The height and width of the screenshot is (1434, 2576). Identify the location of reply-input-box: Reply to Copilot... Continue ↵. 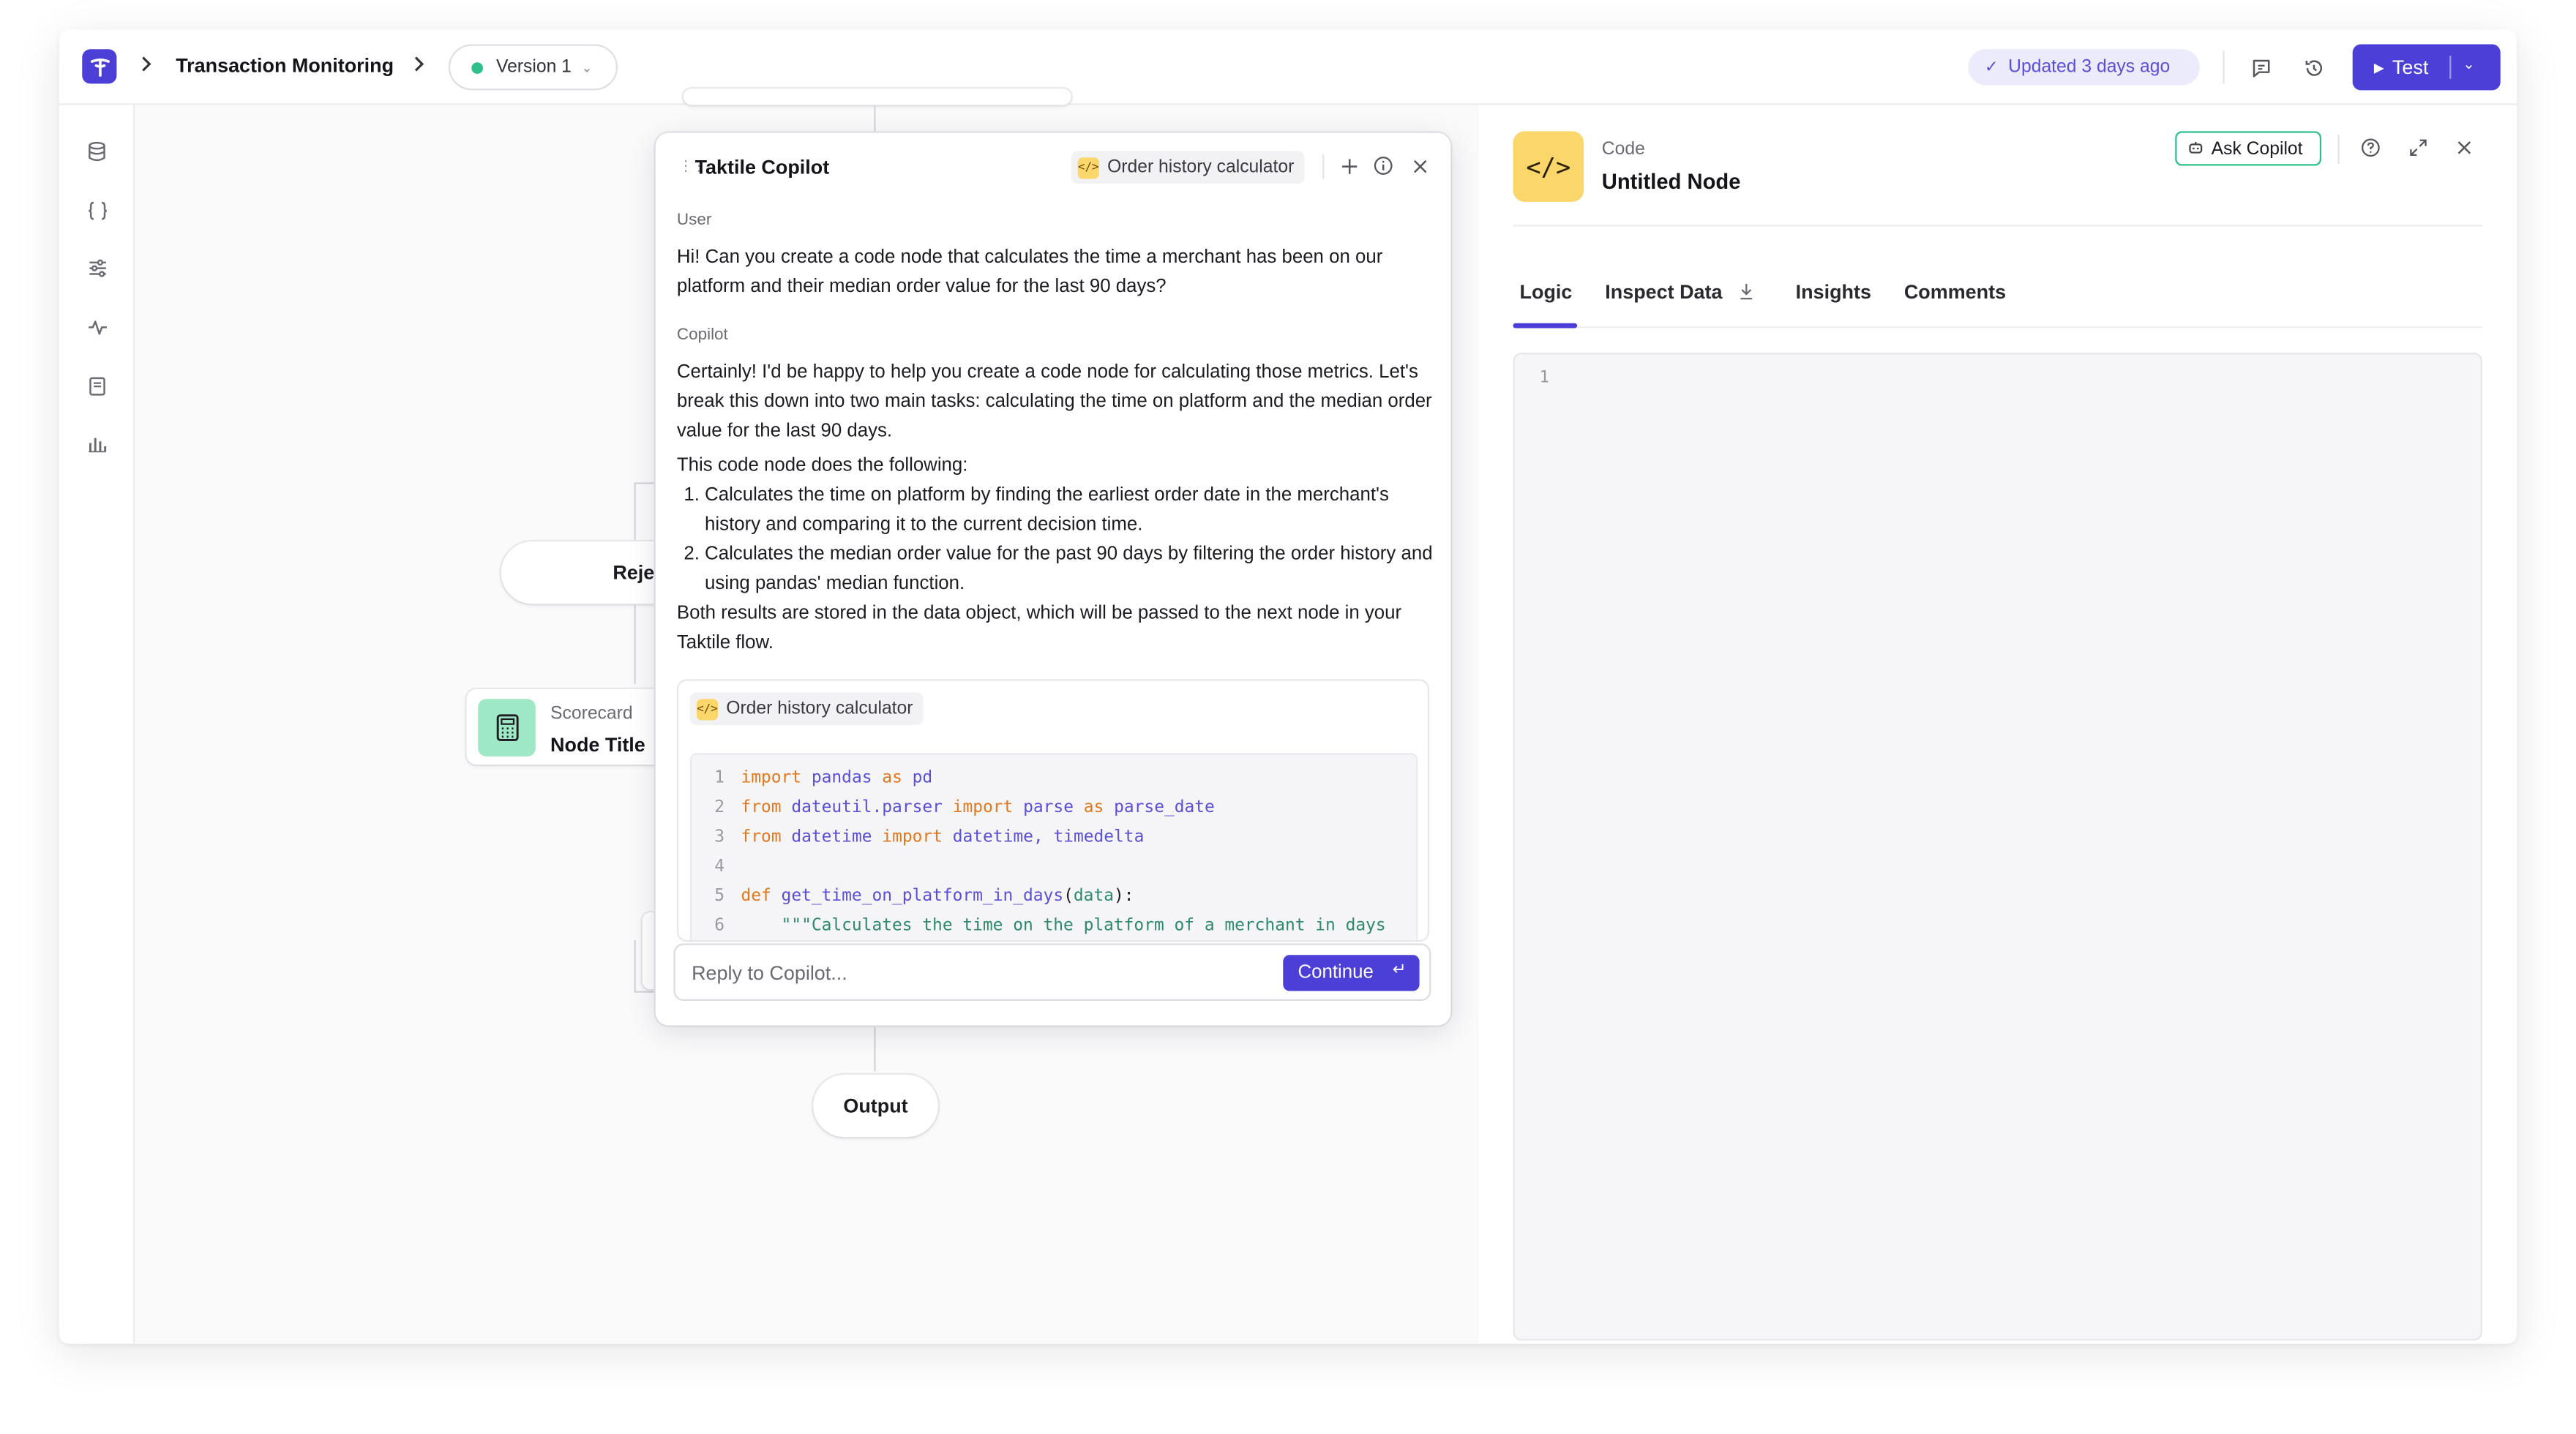
(1052, 972).